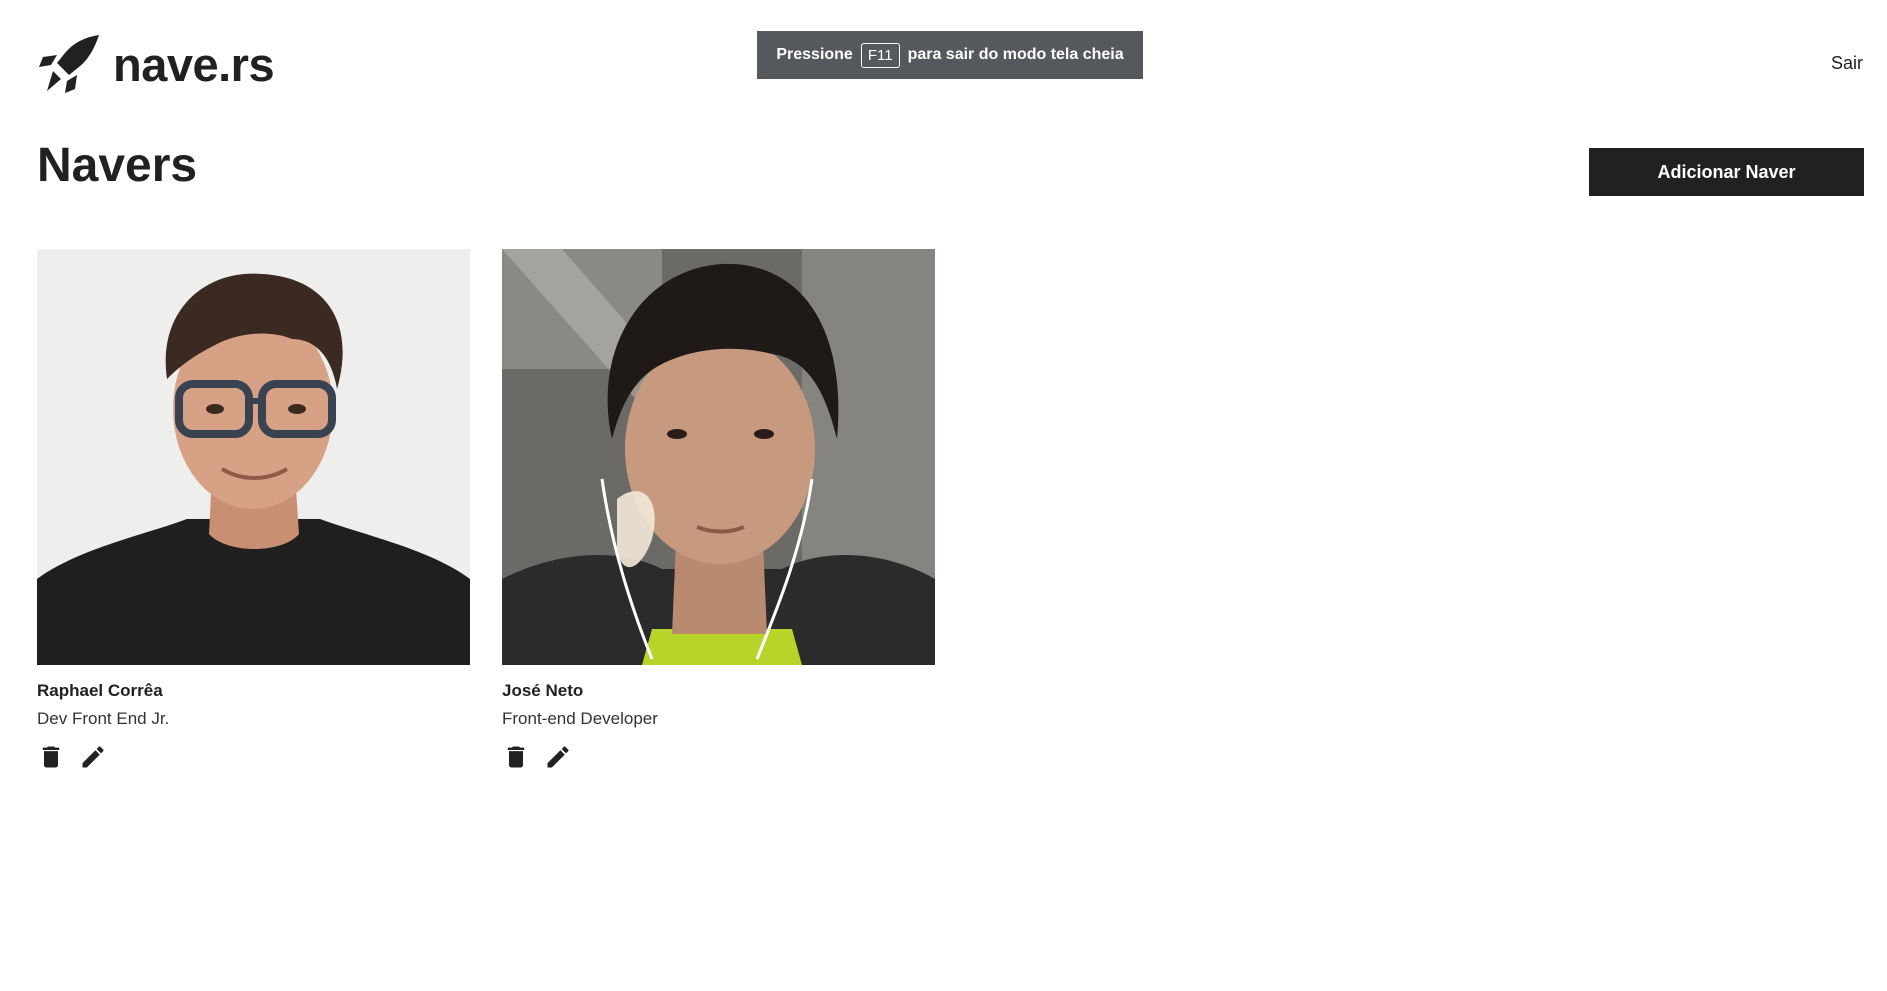 The height and width of the screenshot is (991, 1887). What do you see at coordinates (103, 718) in the screenshot?
I see `naver-role: Dev Front End Jr.` at bounding box center [103, 718].